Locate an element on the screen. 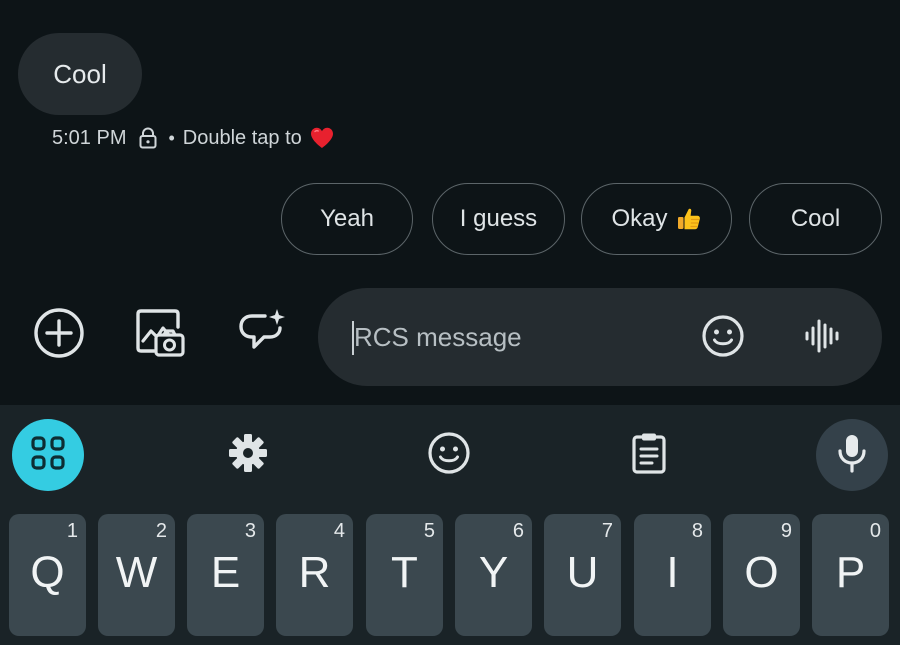  key-letter: R is located at coordinates (314, 572).